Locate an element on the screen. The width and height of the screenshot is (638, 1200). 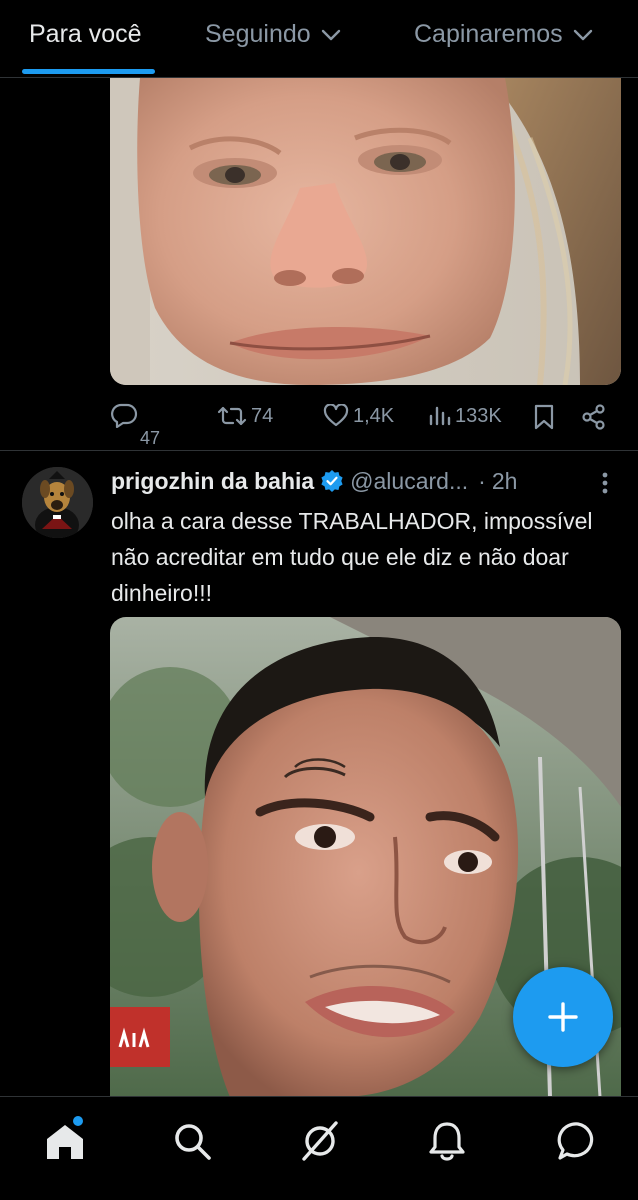
more-options-icon is located at coordinates (605, 483).